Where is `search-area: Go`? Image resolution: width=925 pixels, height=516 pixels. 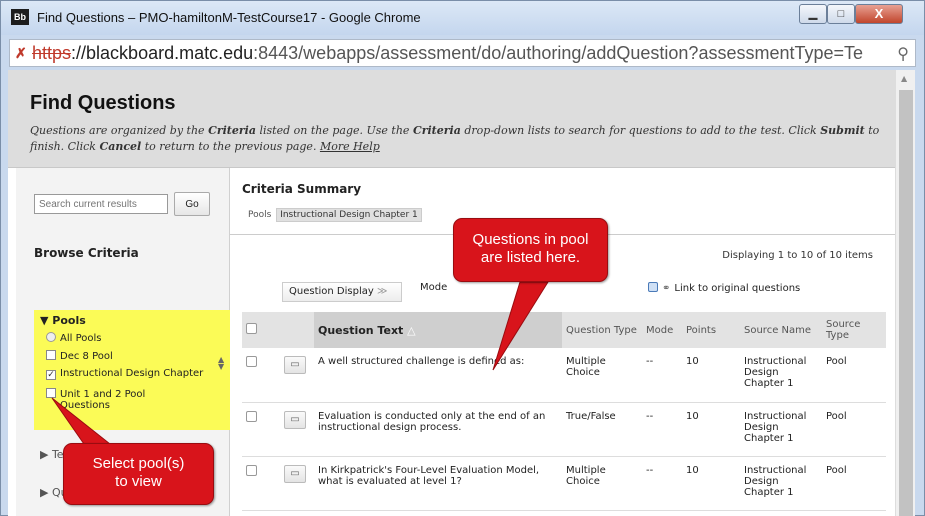
search-area: Go is located at coordinates (124, 205).